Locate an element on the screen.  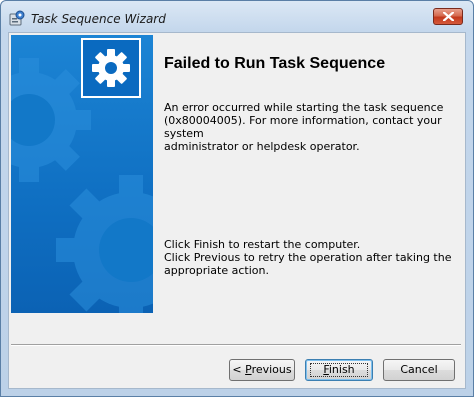
page-title: Failed to Run Task Sequence is located at coordinates (275, 63).